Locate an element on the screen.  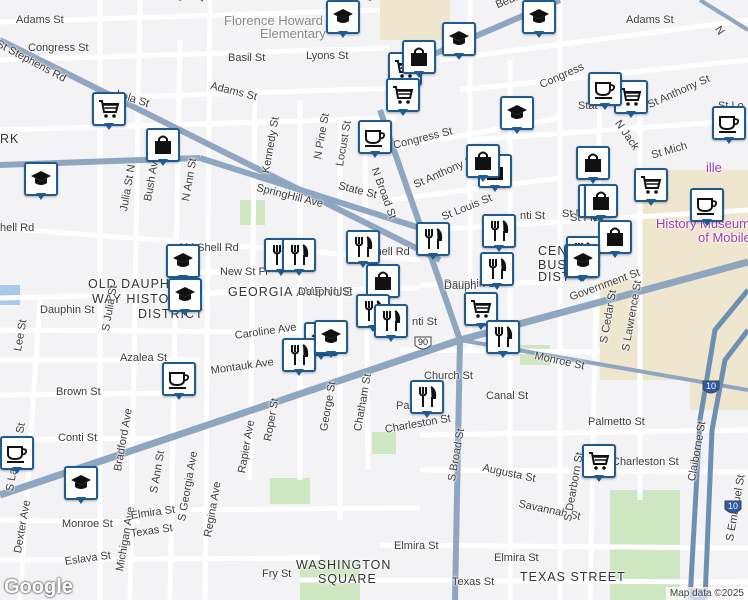
street-label: RK is located at coordinates (10, 139).